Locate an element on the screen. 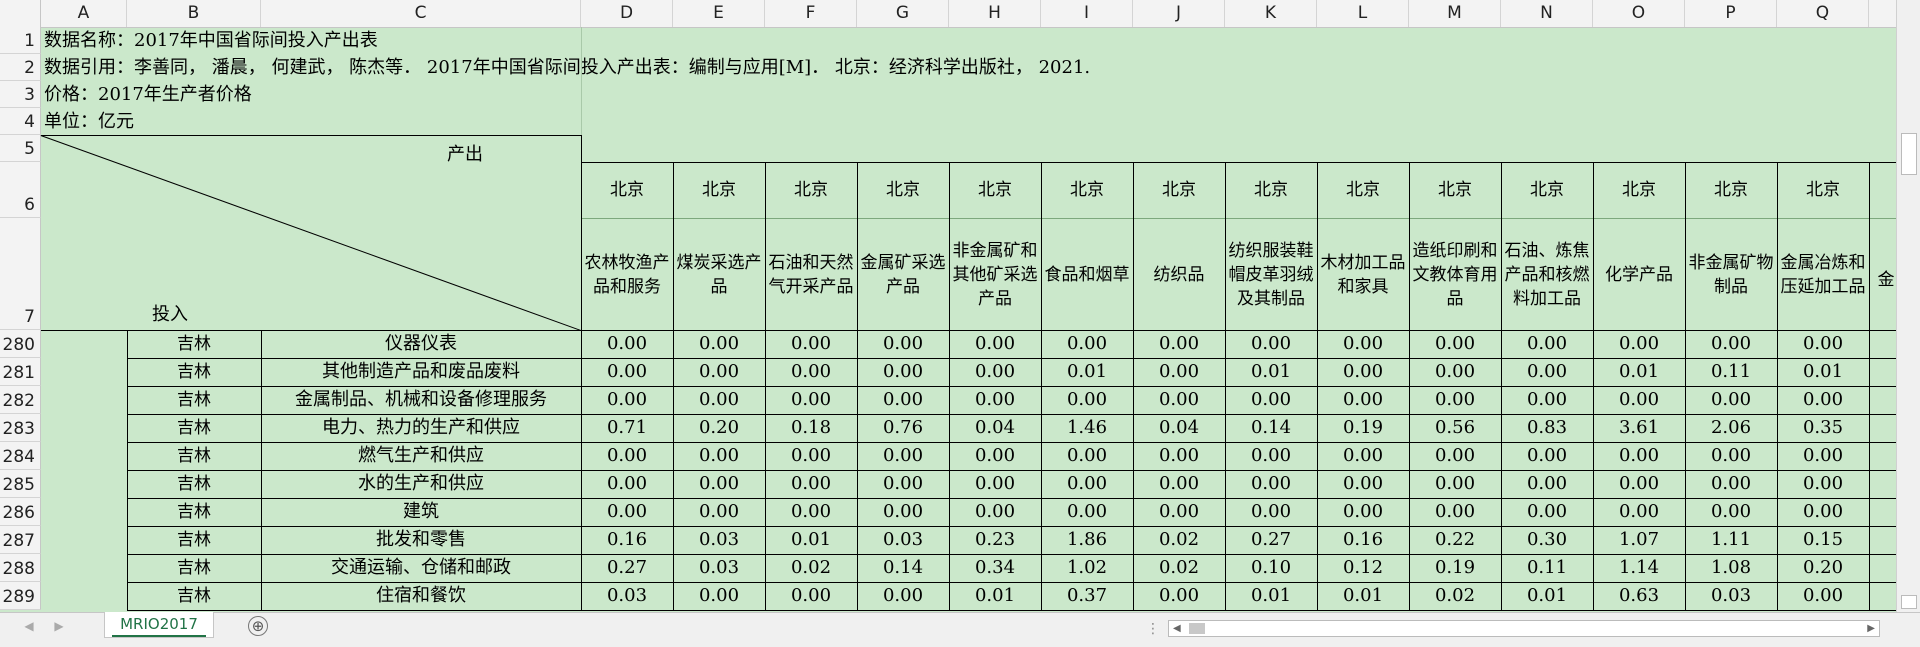 This screenshot has height=647, width=1920. sector-cell: 金属制品、机械和设备修理服务 is located at coordinates (421, 400).